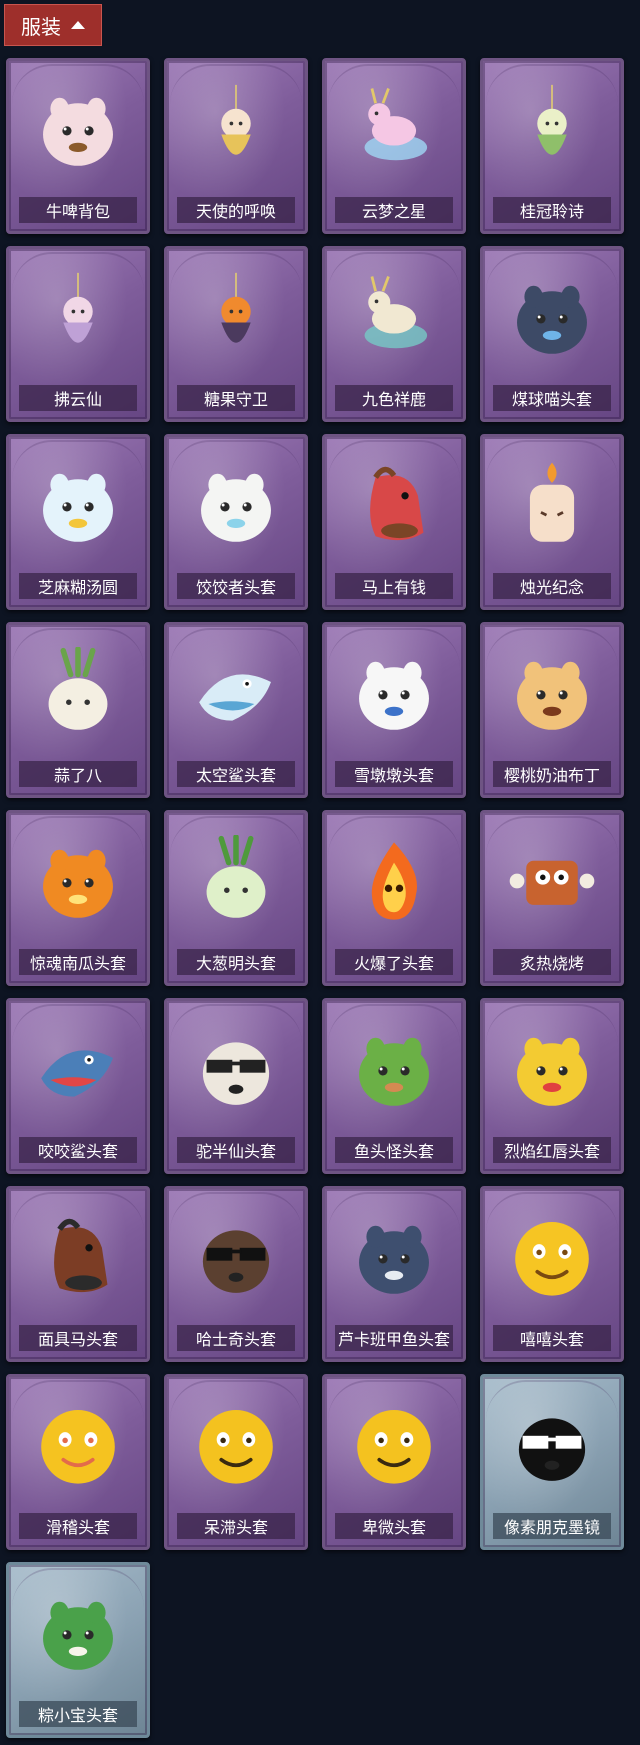  Describe the element at coordinates (552, 693) in the screenshot. I see `pudding-head-icon` at that location.